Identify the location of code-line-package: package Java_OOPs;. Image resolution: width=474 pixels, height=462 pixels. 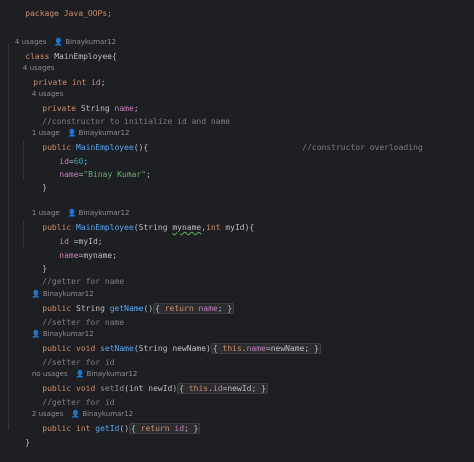
(68, 13).